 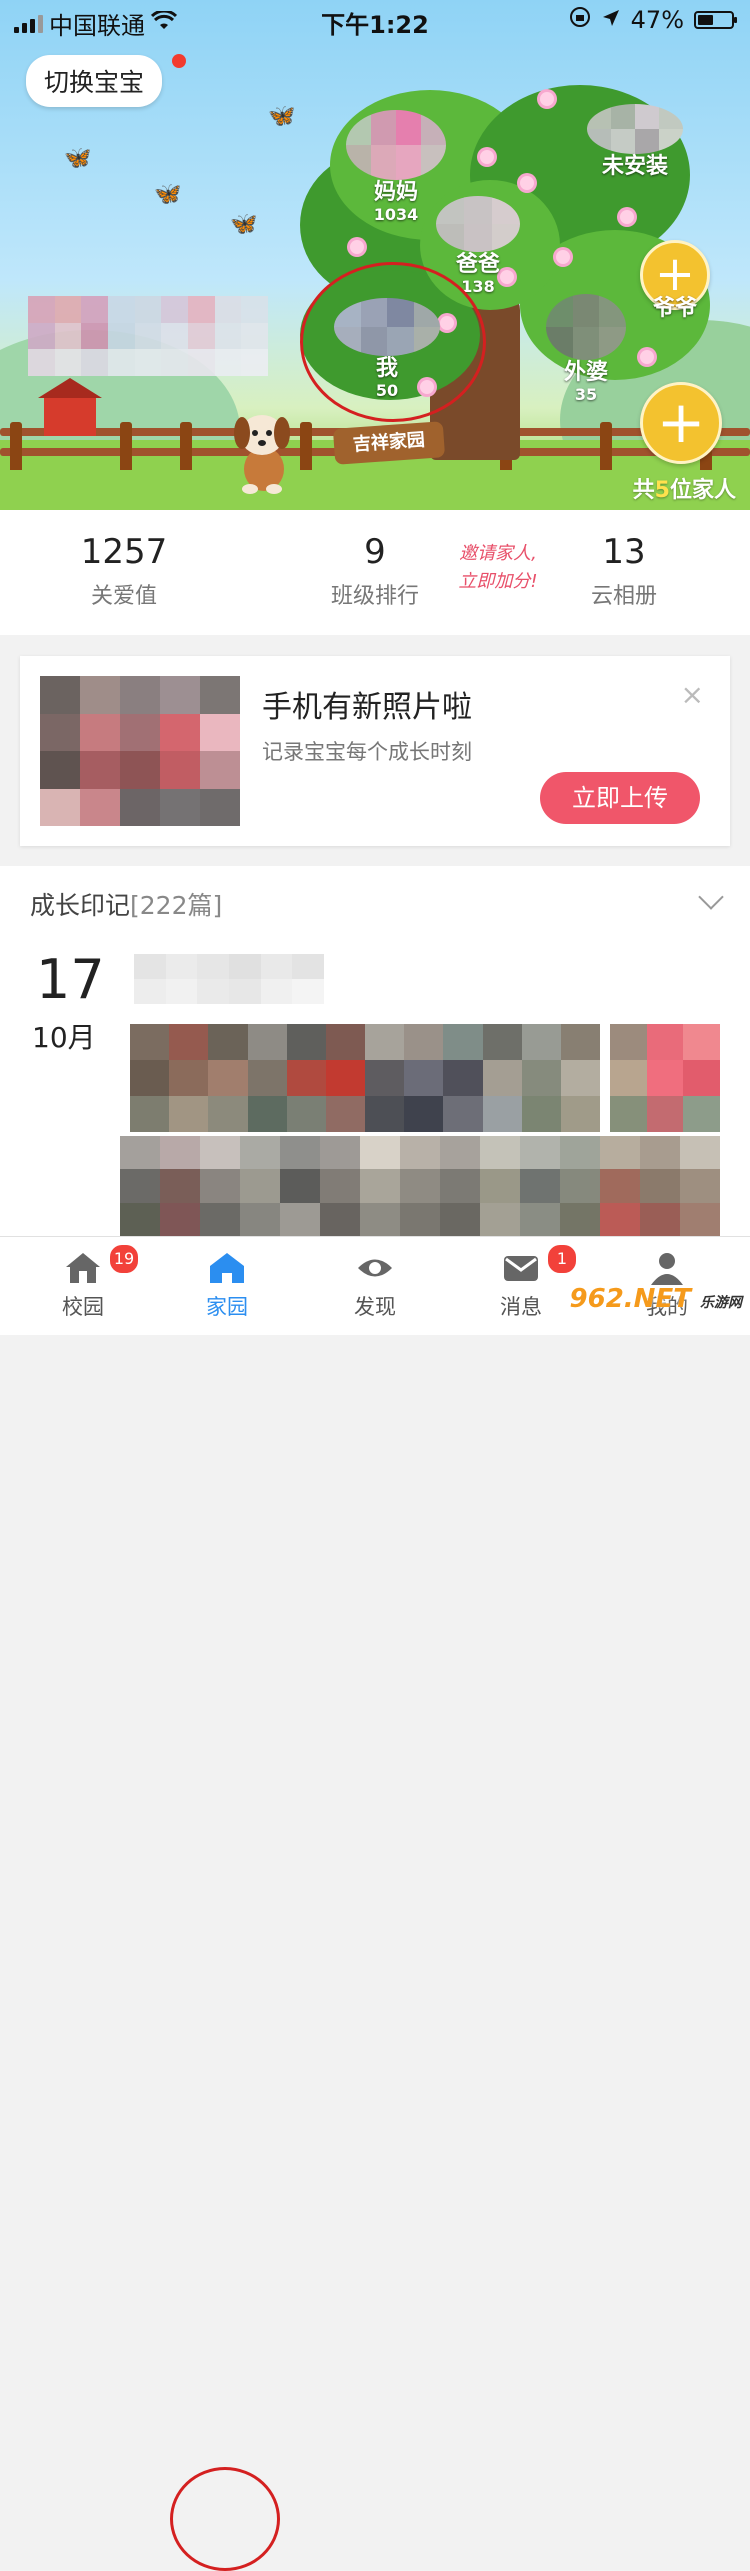 What do you see at coordinates (715, 20) in the screenshot?
I see `battery-icon` at bounding box center [715, 20].